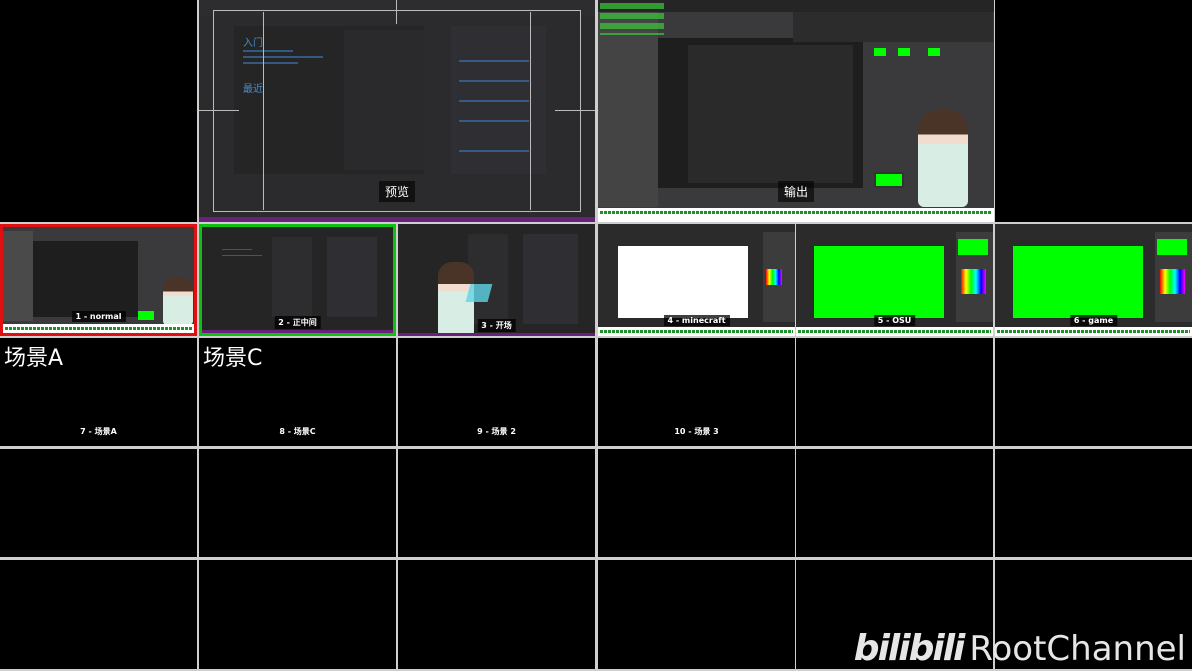  Describe the element at coordinates (496, 392) in the screenshot. I see `scene-9: 9 - 场景 2` at that location.